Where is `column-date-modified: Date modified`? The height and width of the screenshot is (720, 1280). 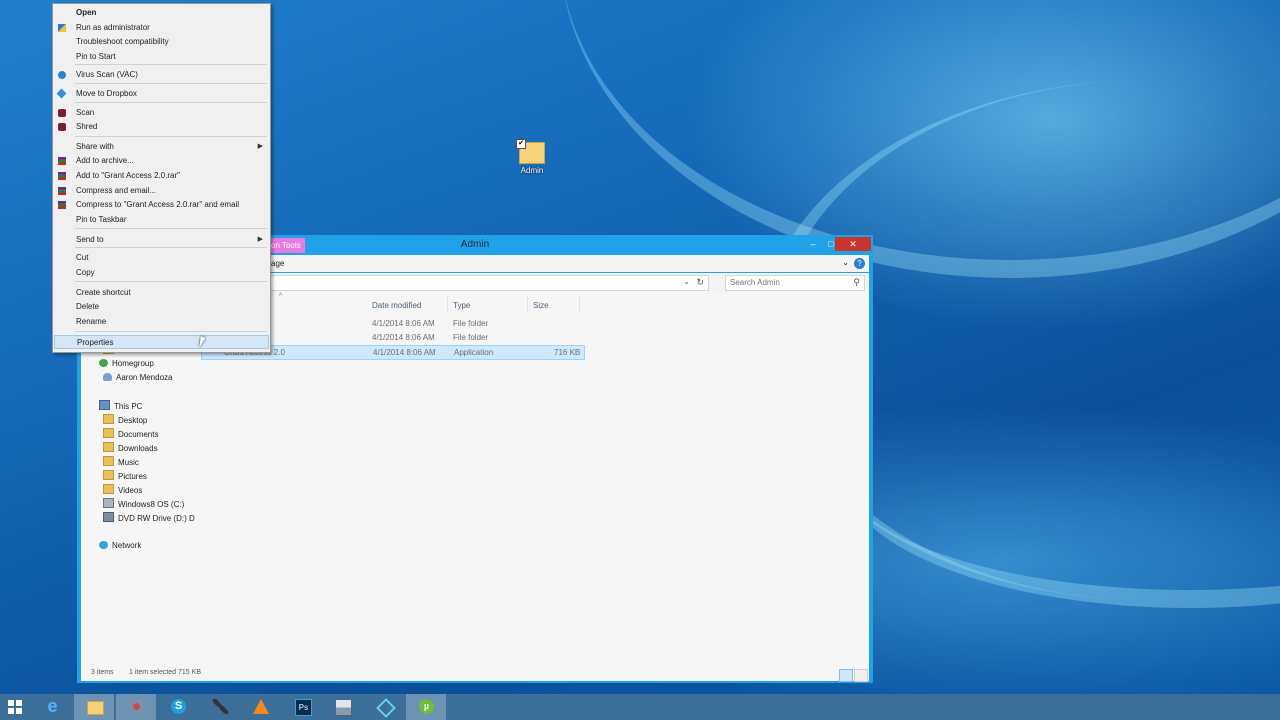 column-date-modified: Date modified is located at coordinates (396, 305).